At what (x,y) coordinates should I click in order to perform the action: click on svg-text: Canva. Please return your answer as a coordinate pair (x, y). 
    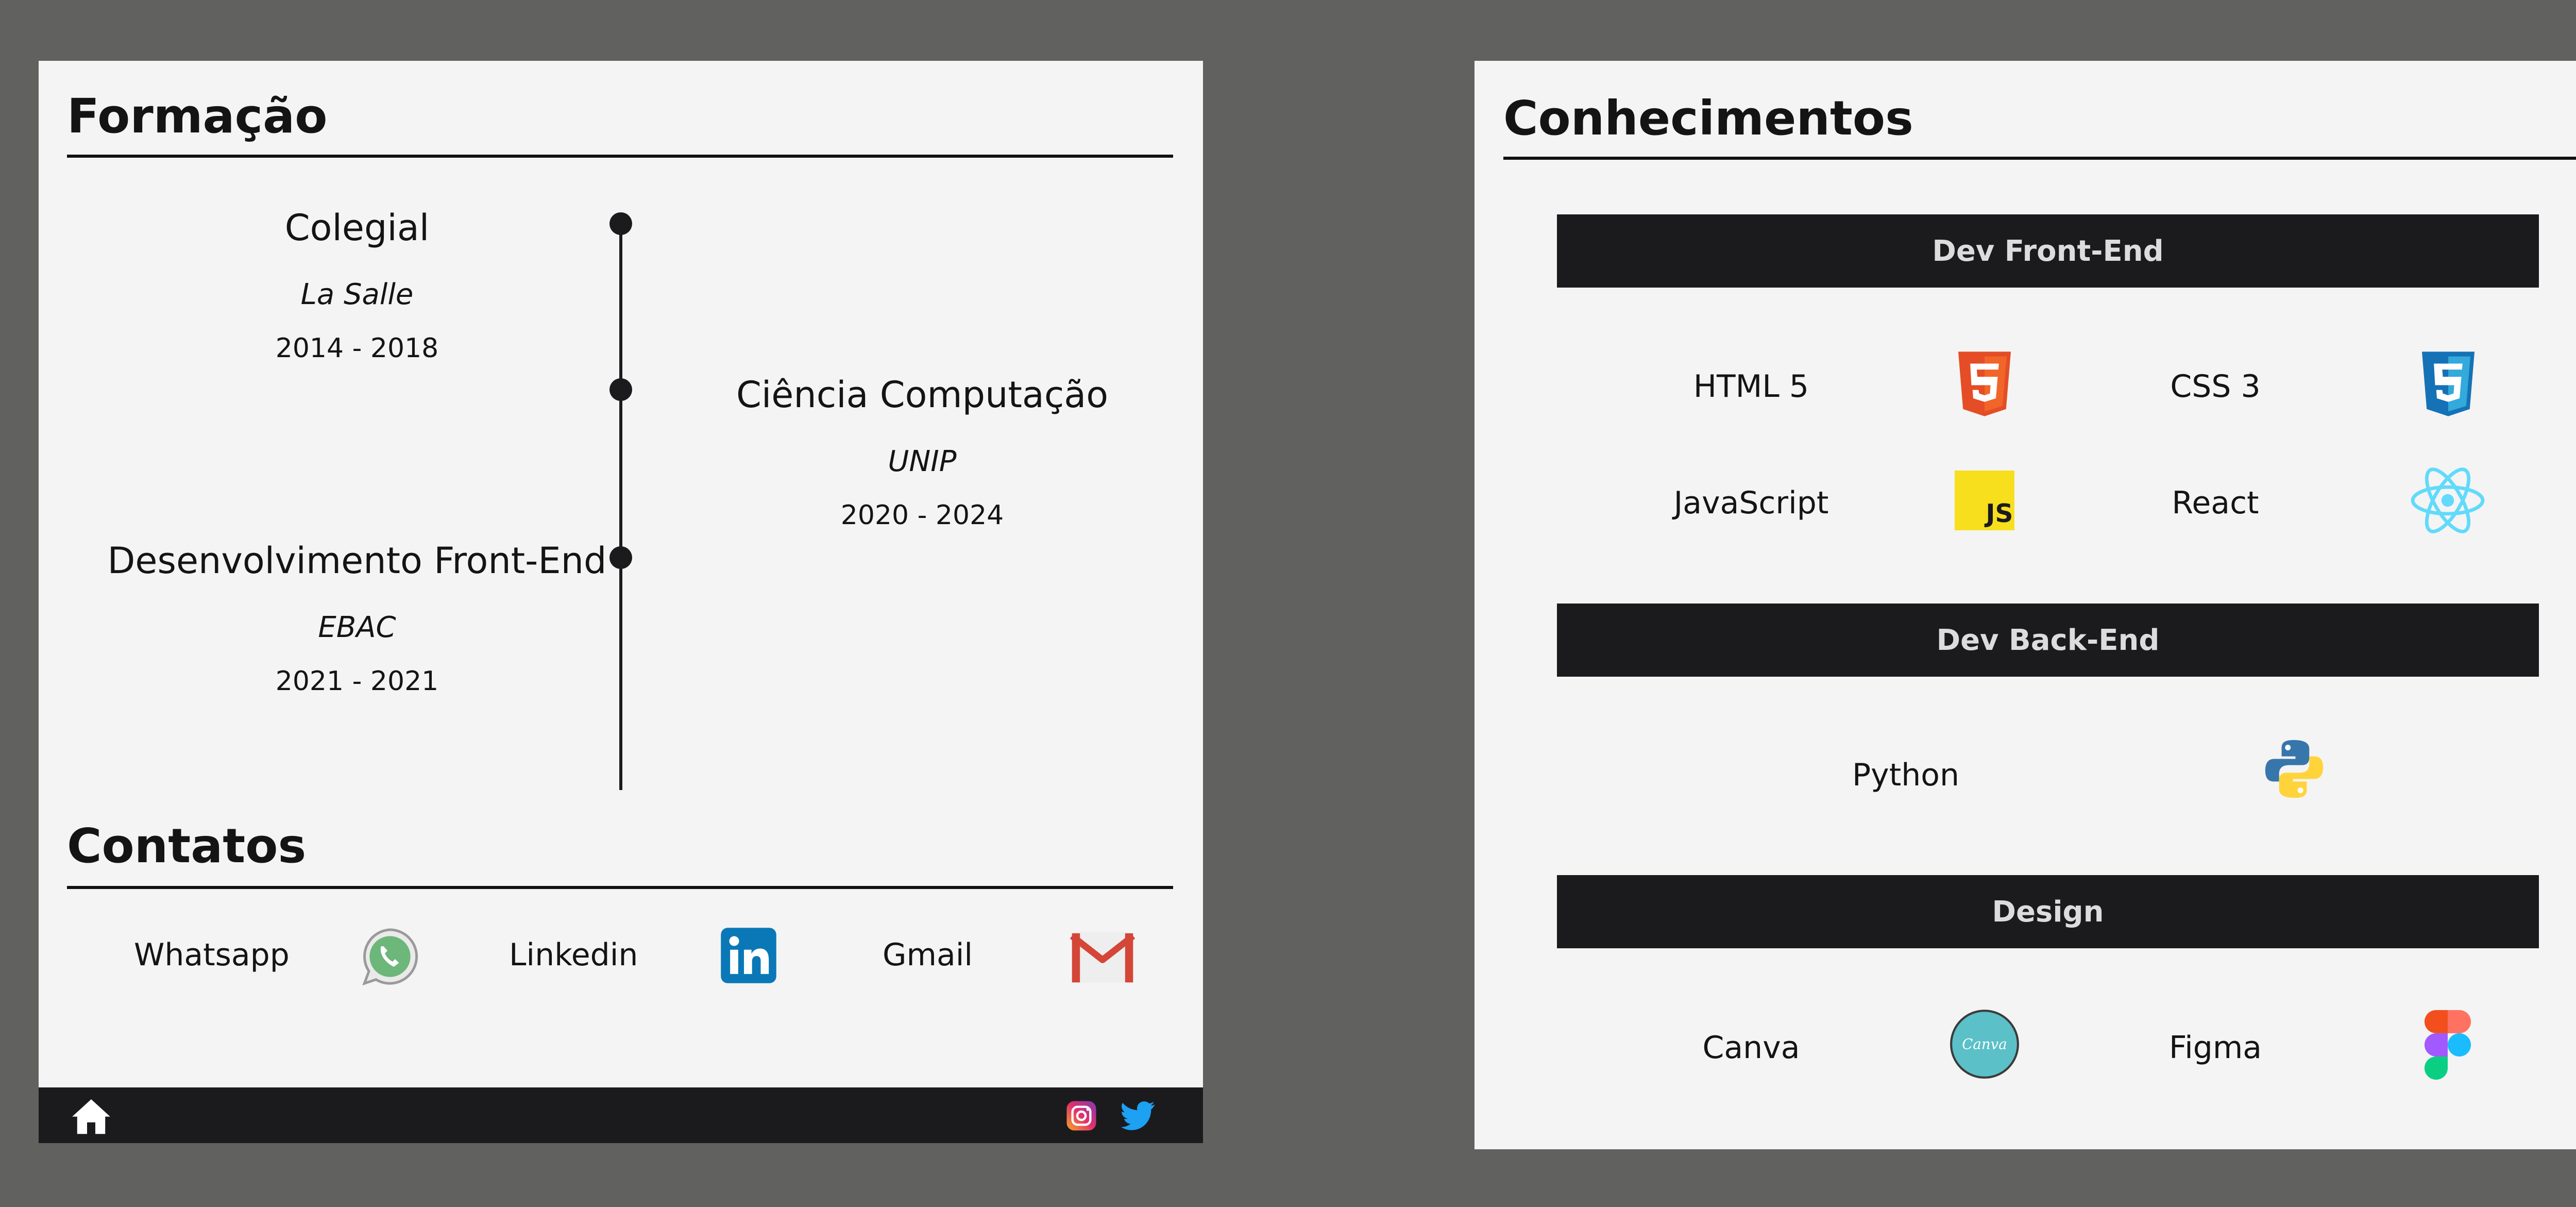
    Looking at the image, I should click on (1984, 1044).